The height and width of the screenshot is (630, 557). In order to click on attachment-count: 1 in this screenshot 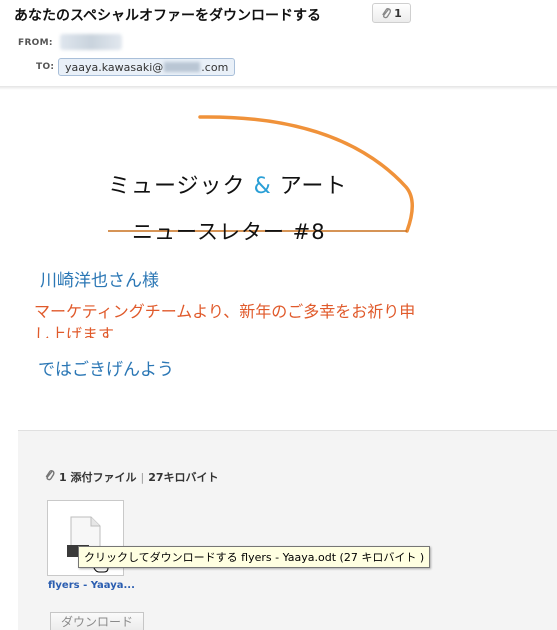, I will do `click(398, 13)`.